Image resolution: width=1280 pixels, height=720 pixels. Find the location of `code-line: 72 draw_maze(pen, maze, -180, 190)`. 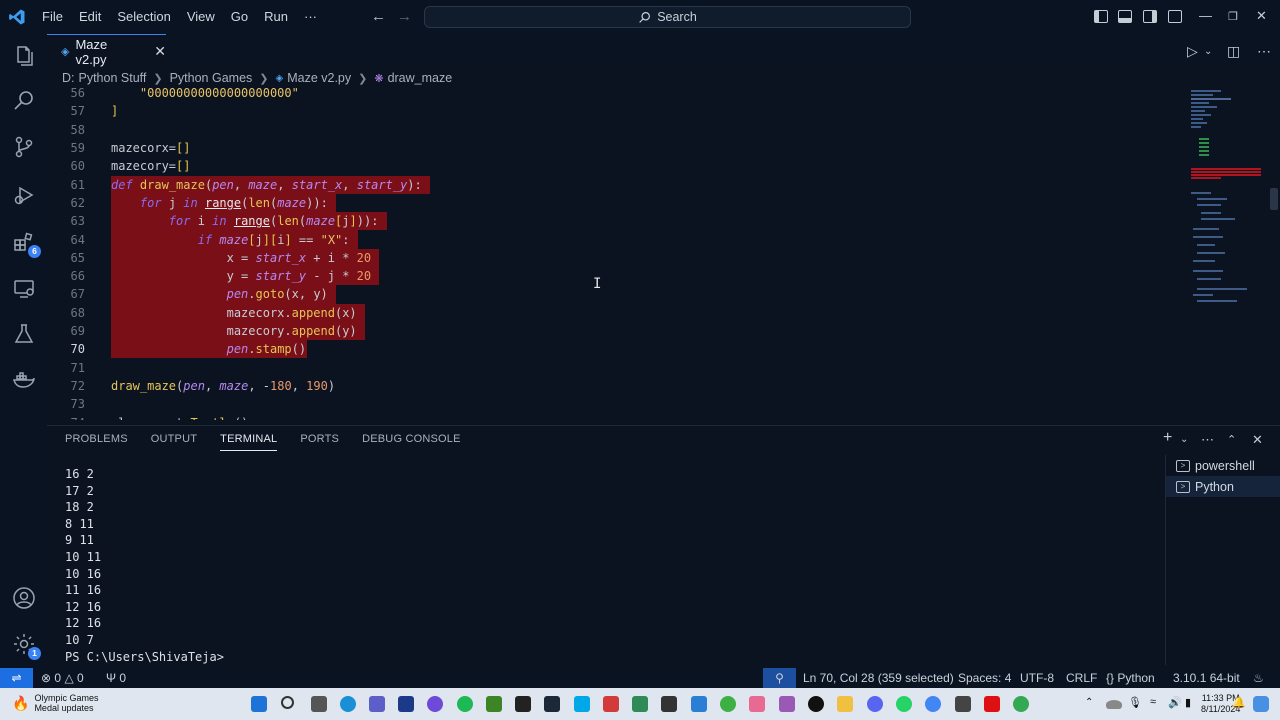

code-line: 72 draw_maze(pen, maze, -180, 190) is located at coordinates (617, 386).